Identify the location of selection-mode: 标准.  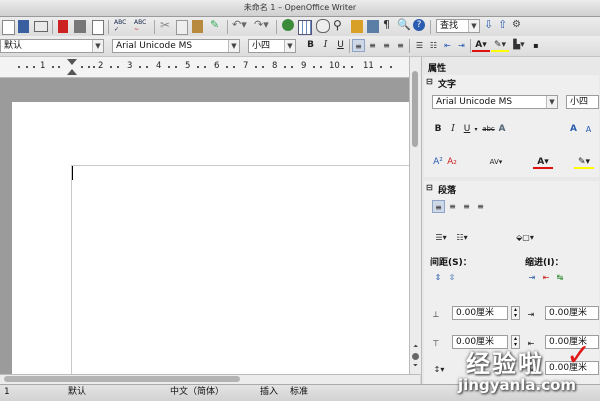
(299, 392).